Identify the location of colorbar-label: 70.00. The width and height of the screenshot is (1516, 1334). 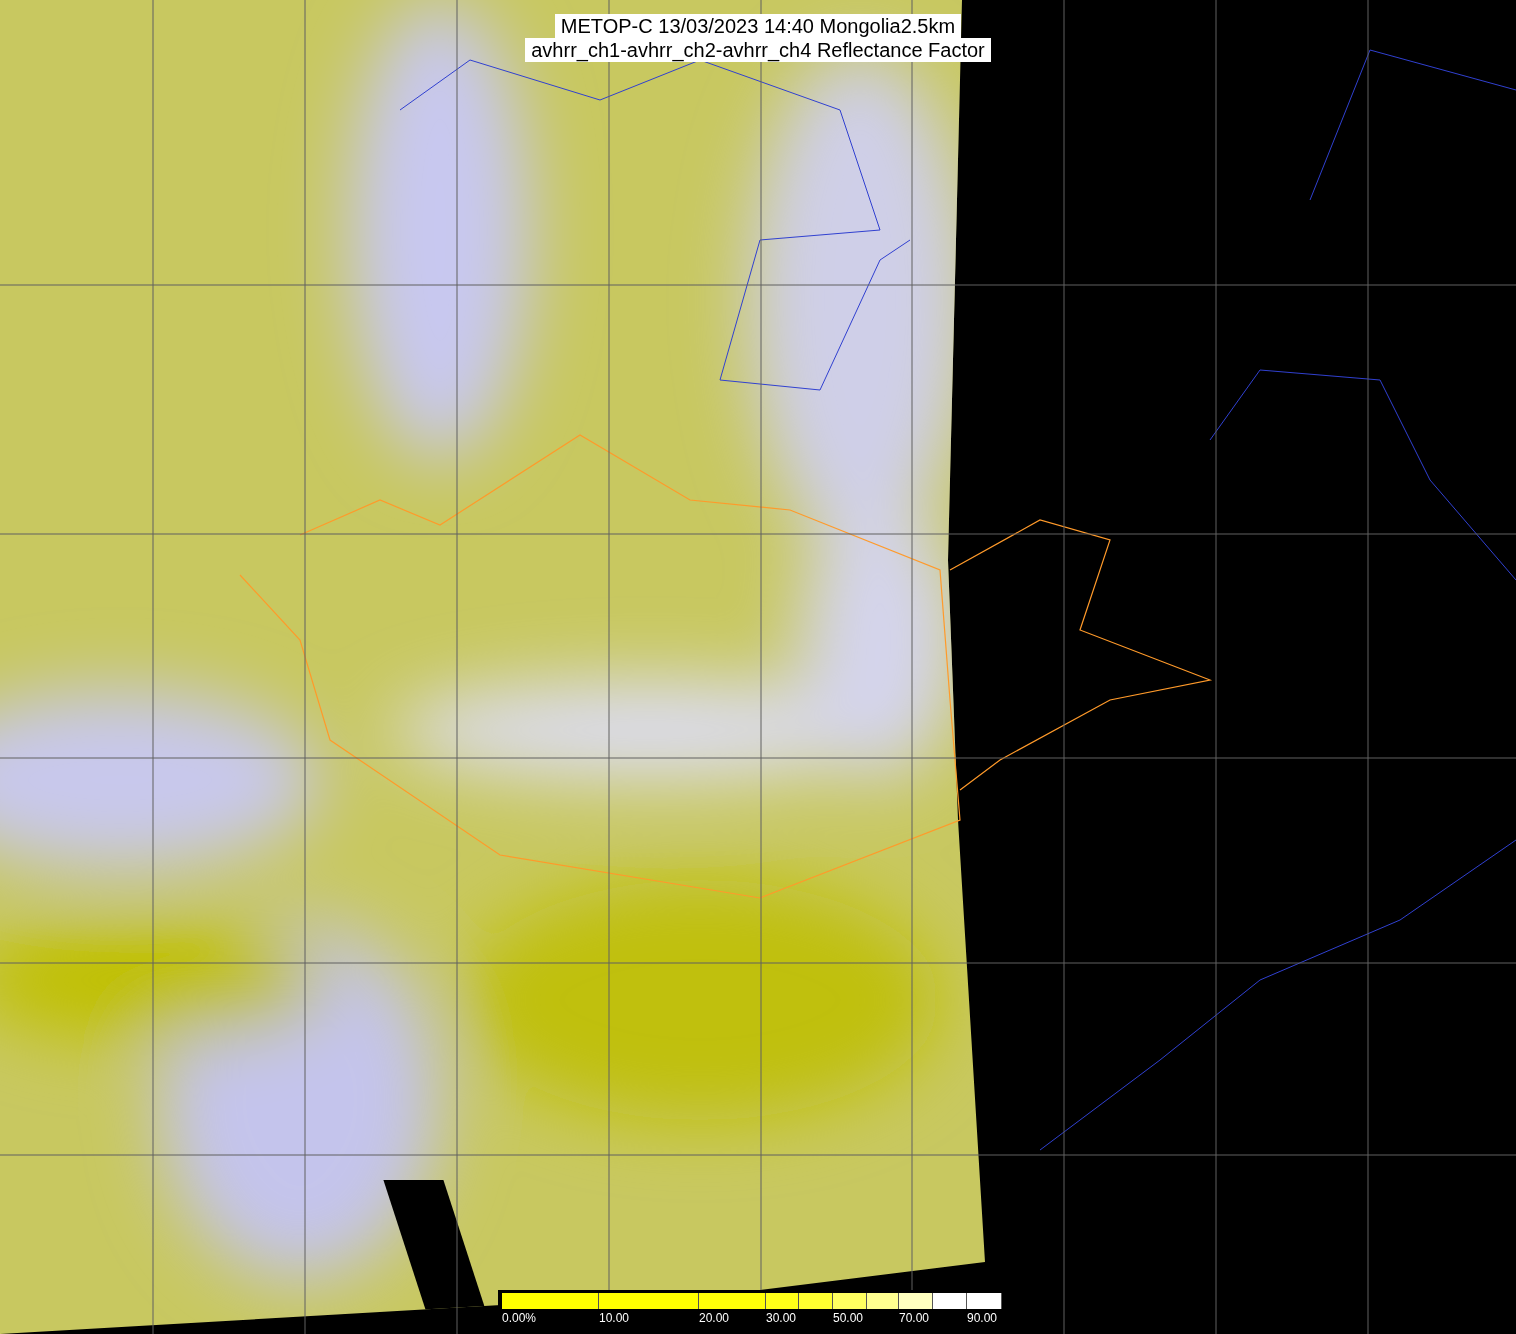
(914, 1318).